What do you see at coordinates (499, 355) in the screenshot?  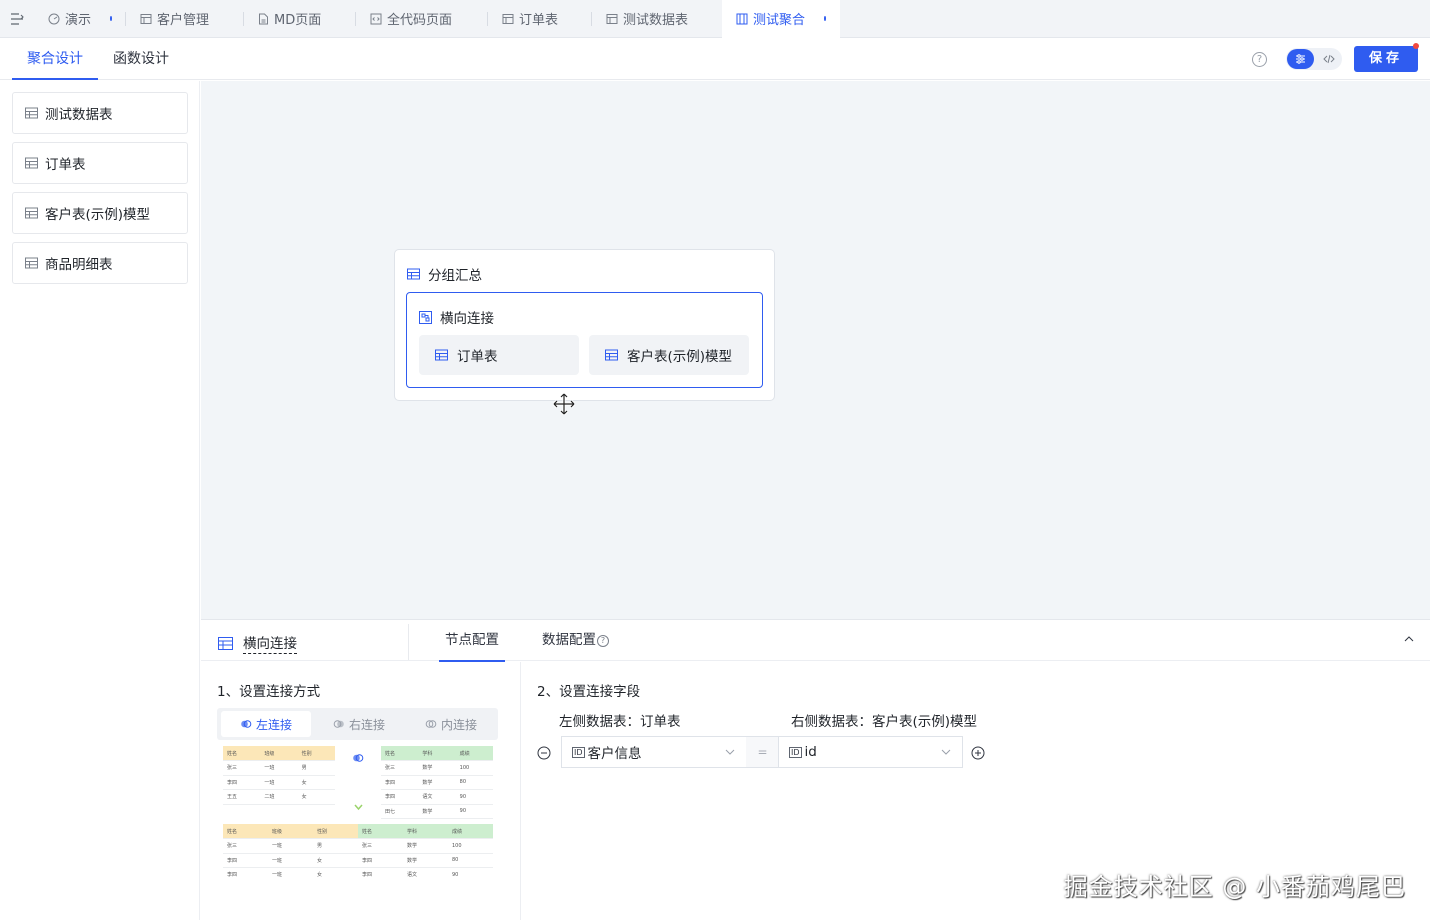 I see `join-table-order: 订单表` at bounding box center [499, 355].